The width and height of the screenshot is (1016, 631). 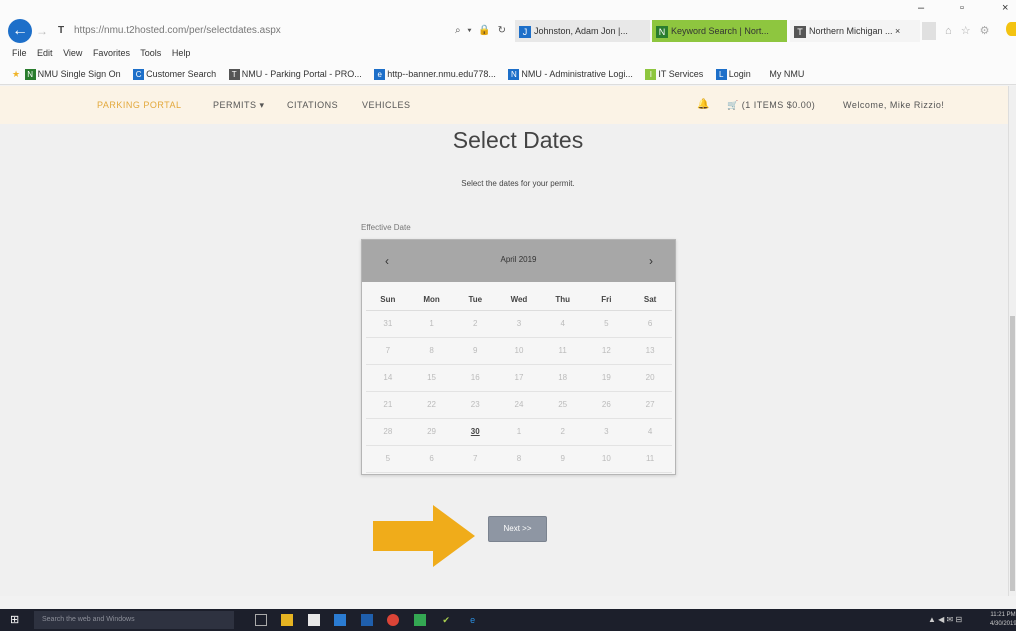 What do you see at coordinates (562, 405) in the screenshot?
I see `calendar-day: 25` at bounding box center [562, 405].